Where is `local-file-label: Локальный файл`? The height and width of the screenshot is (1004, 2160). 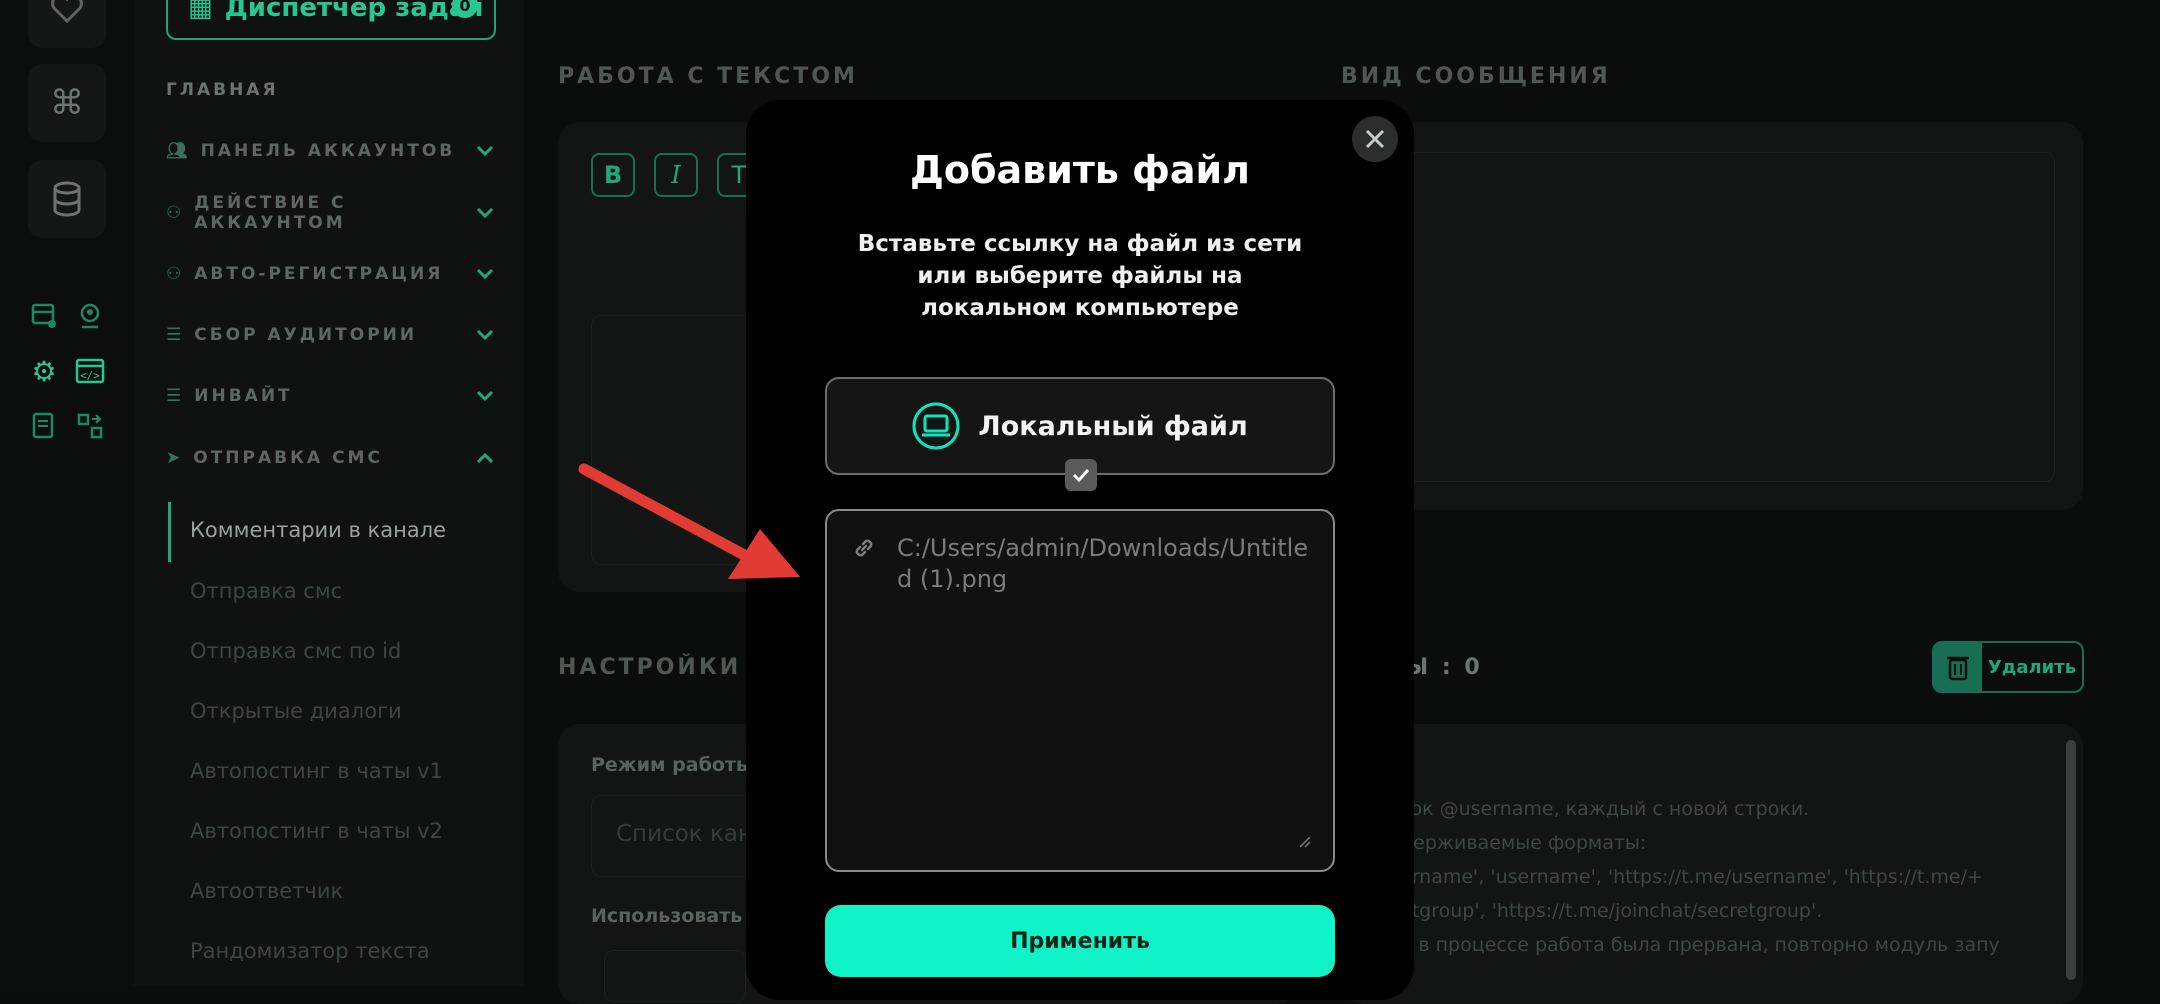
local-file-label: Локальный файл is located at coordinates (1113, 426).